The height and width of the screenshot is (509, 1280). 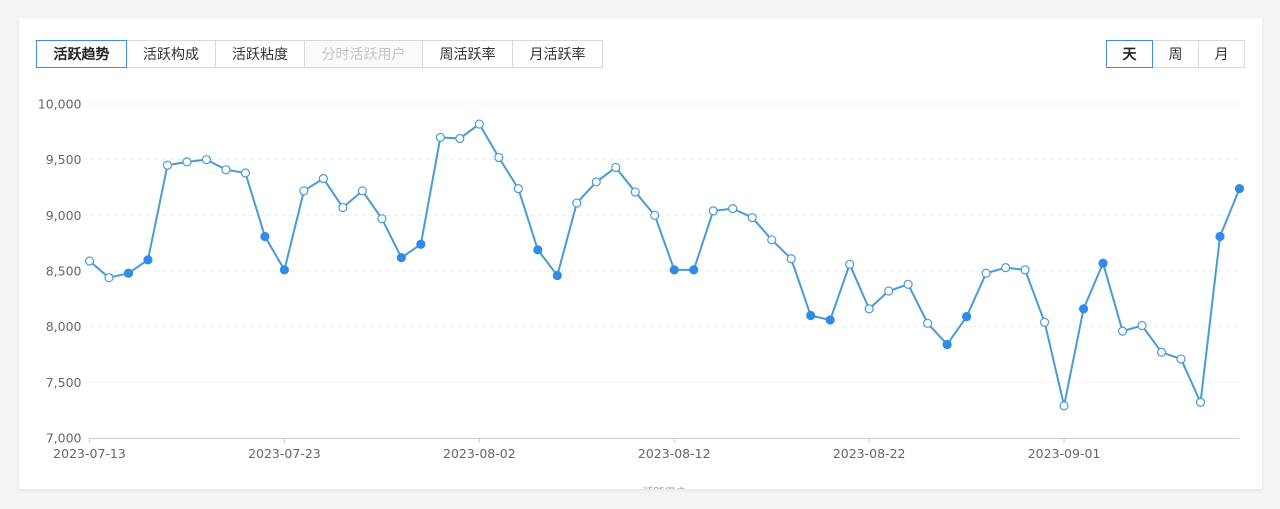 I want to click on y-tick-label: 7,500, so click(x=64, y=382).